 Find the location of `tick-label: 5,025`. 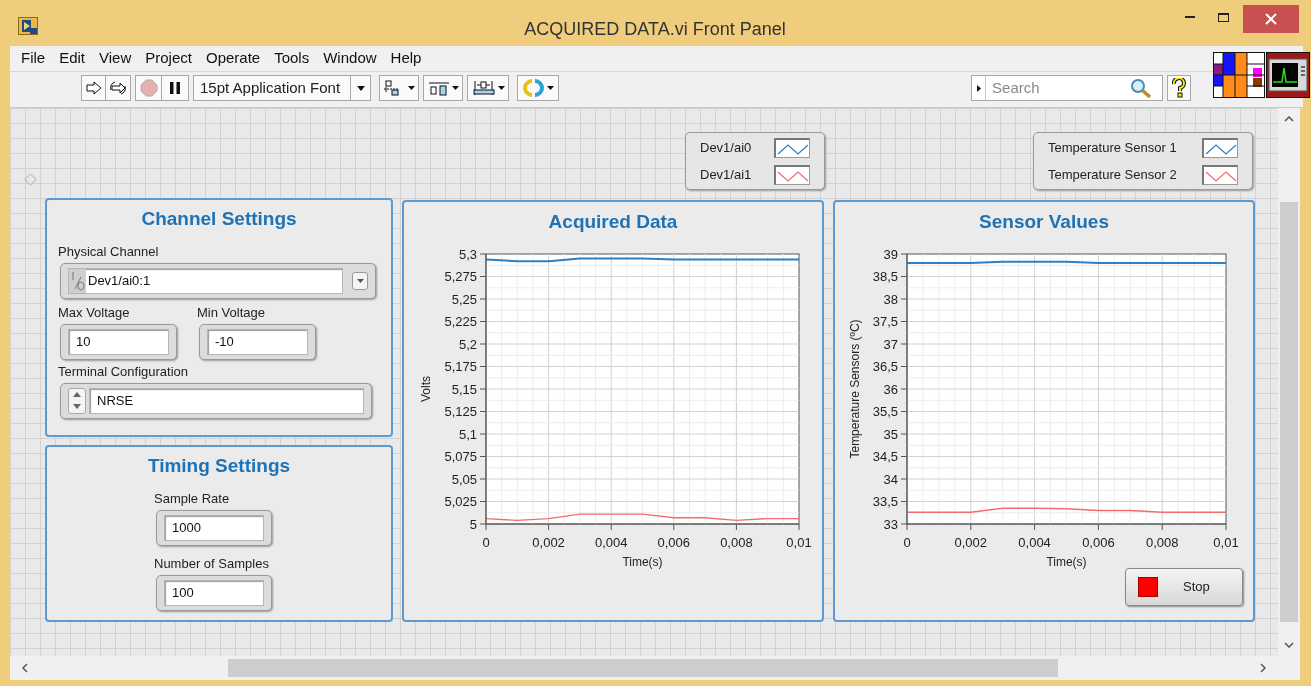

tick-label: 5,025 is located at coordinates (460, 501).